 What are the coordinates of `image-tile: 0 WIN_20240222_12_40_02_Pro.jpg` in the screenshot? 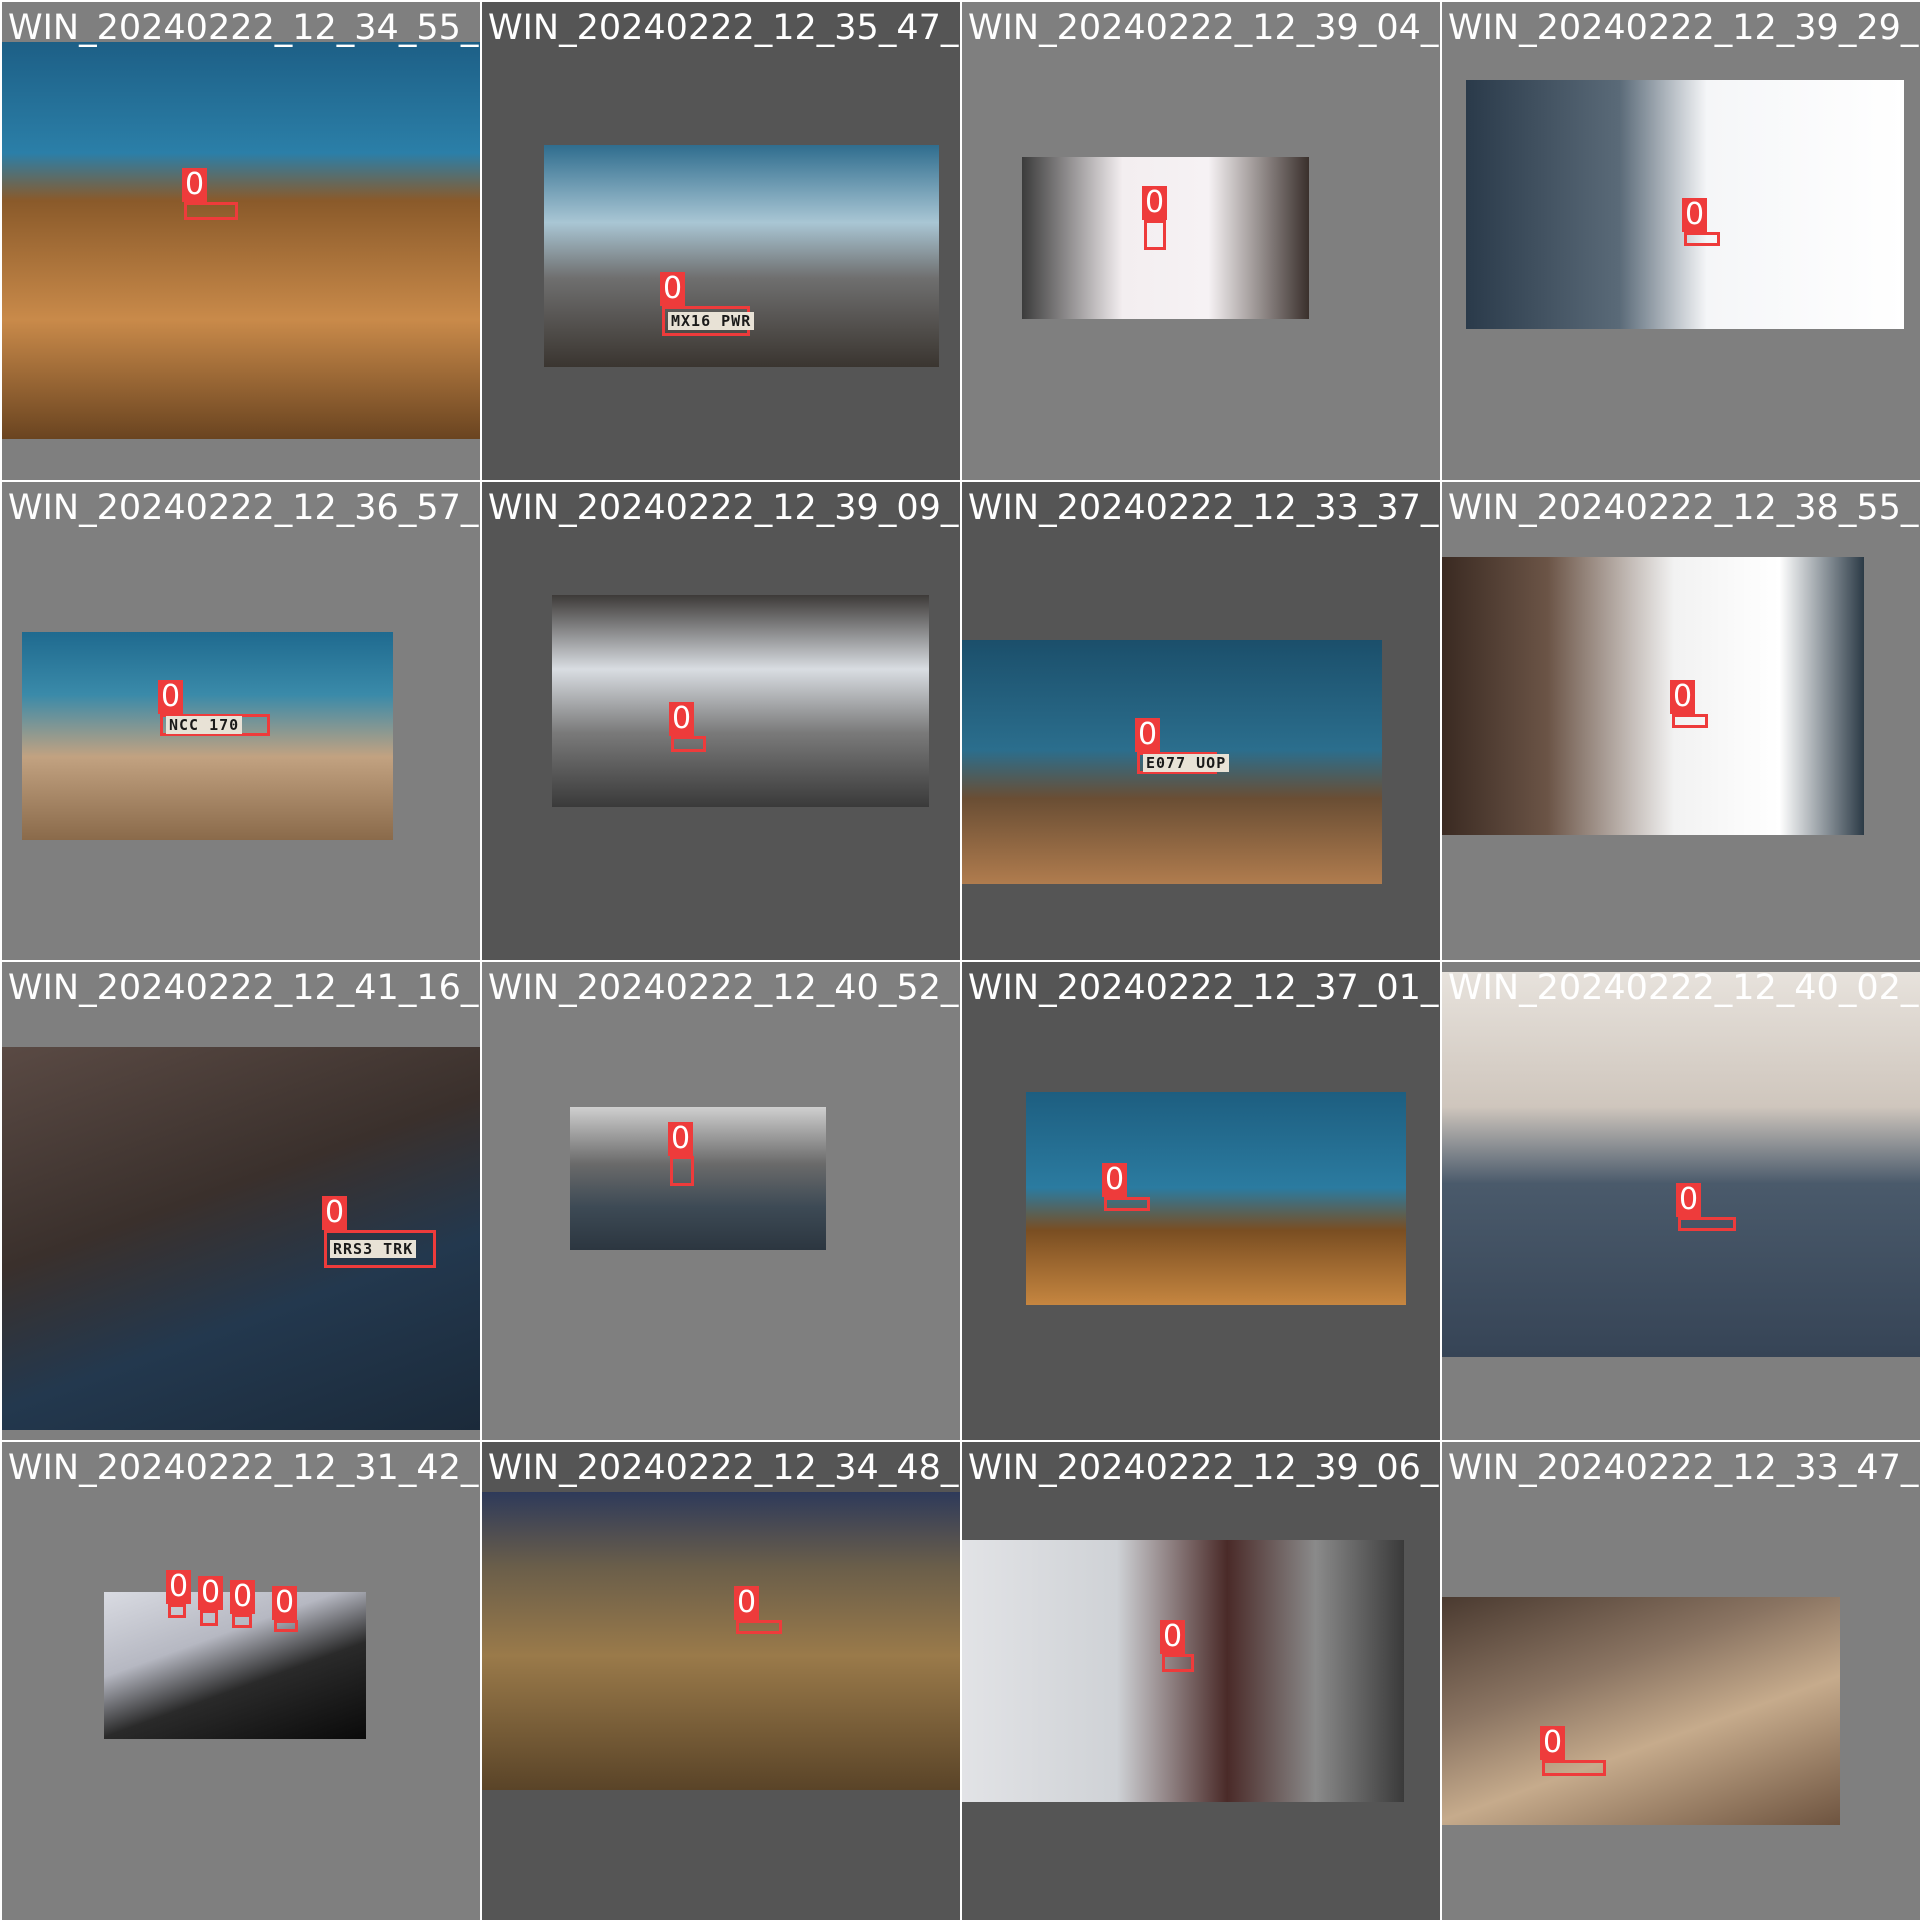 It's located at (1681, 1201).